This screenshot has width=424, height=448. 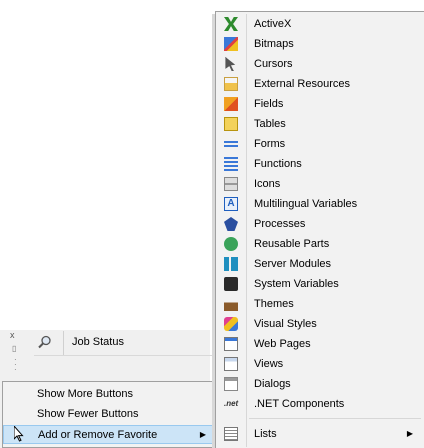 I want to click on menu-item-dialogs: Dialogs, so click(x=320, y=384).